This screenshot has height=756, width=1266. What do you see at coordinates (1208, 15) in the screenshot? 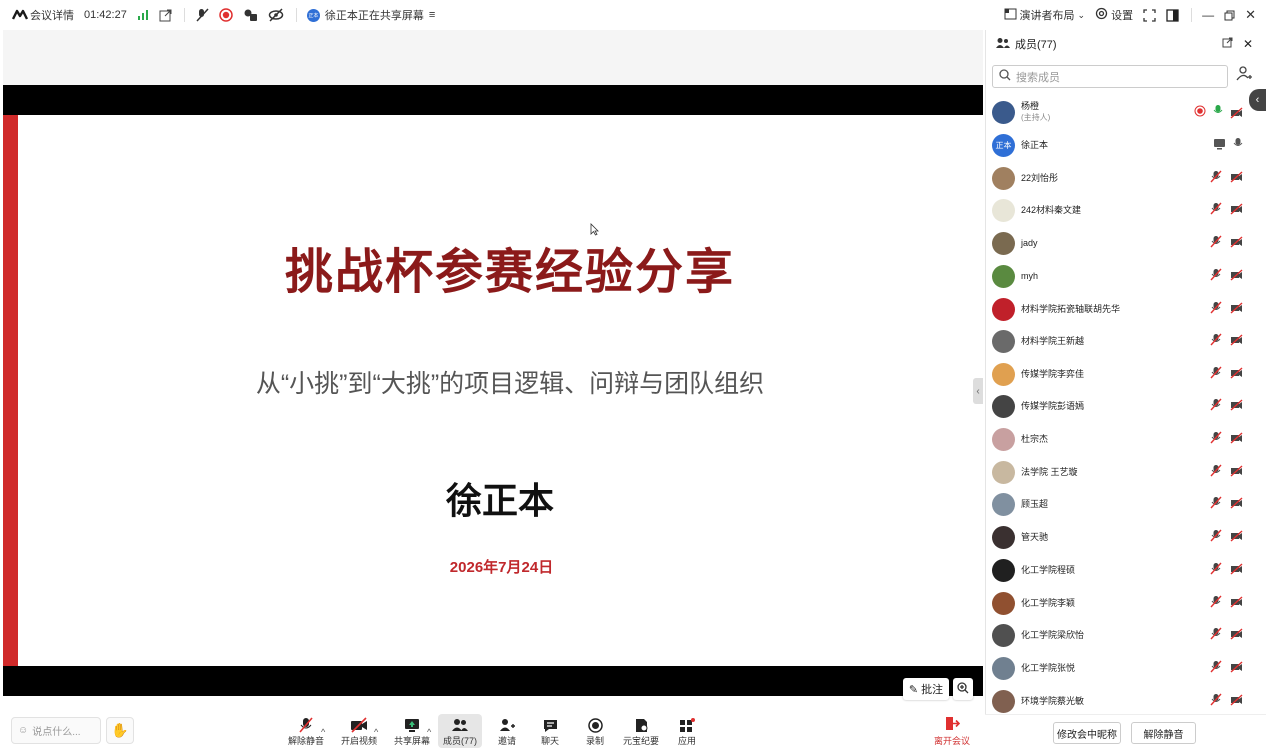
I see `minimize-icon: —` at bounding box center [1208, 15].